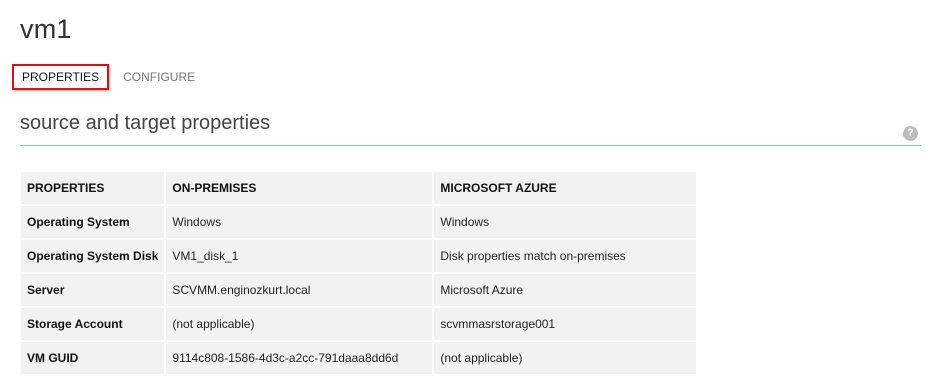  I want to click on azure-value: Disk properties match on-premises, so click(565, 256).